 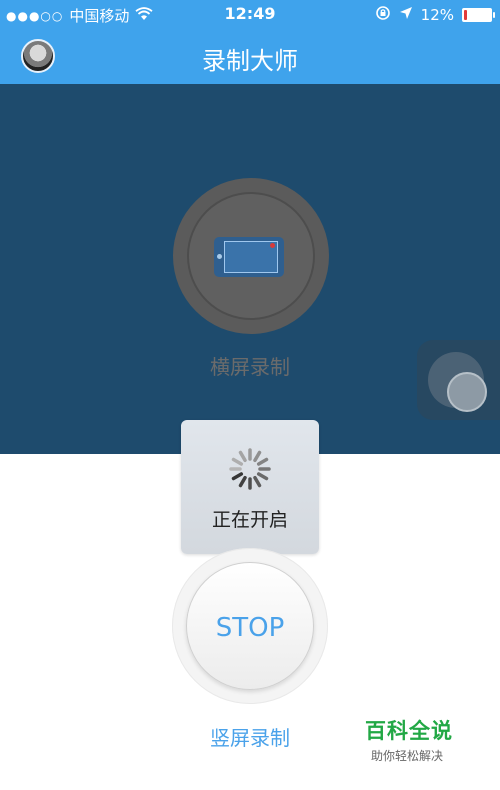 I want to click on app-header: 录制大师, so click(x=250, y=56).